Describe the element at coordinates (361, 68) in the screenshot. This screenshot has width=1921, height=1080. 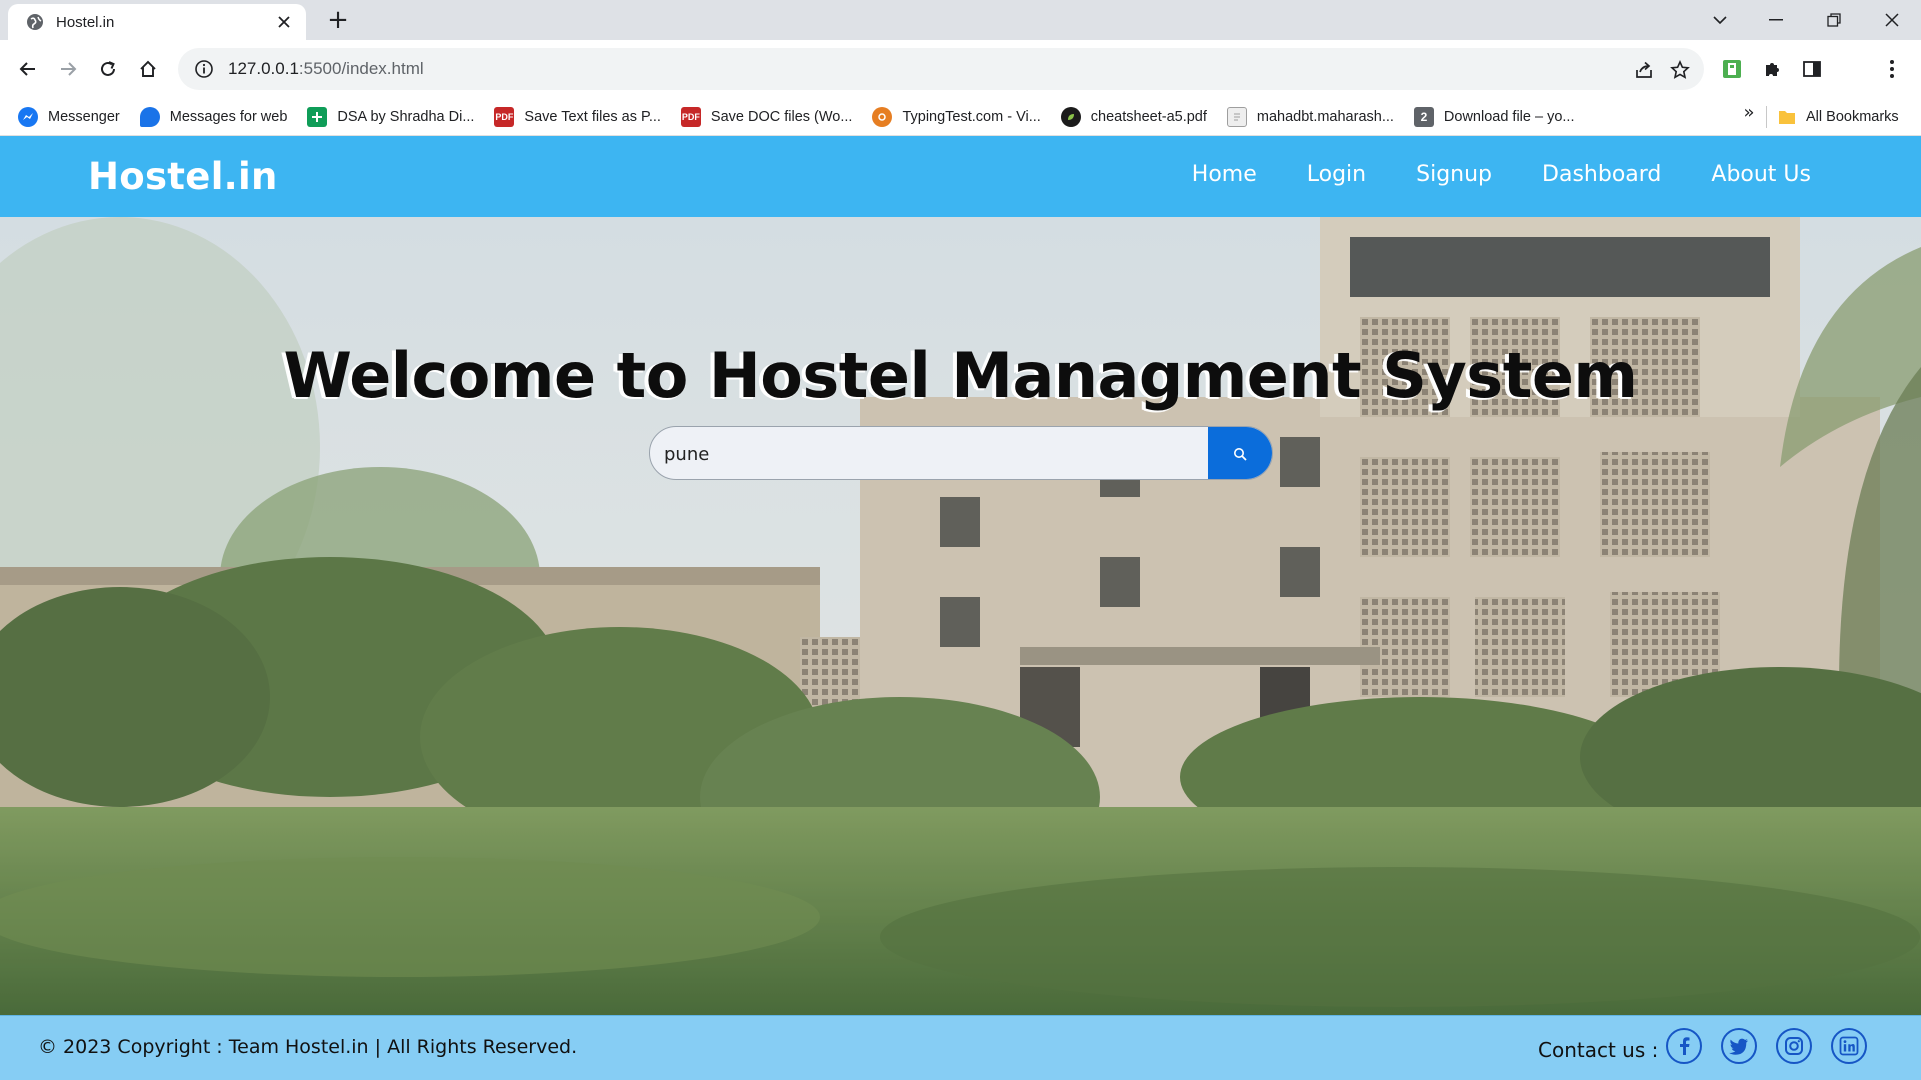
I see `url-path: :5500/index.html` at that location.